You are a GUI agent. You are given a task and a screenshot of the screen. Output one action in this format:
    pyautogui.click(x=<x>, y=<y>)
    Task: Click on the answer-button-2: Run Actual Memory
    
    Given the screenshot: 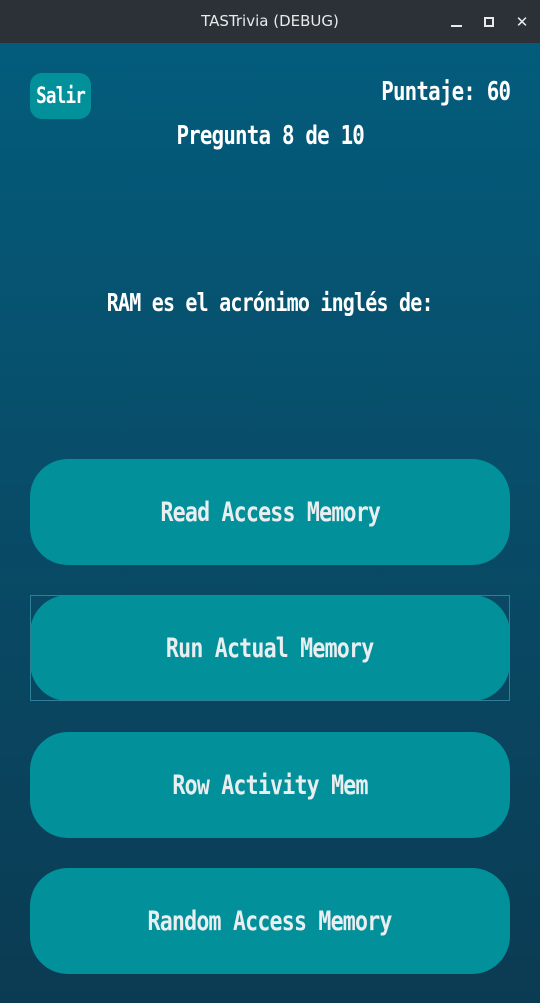 What is the action you would take?
    pyautogui.click(x=270, y=648)
    